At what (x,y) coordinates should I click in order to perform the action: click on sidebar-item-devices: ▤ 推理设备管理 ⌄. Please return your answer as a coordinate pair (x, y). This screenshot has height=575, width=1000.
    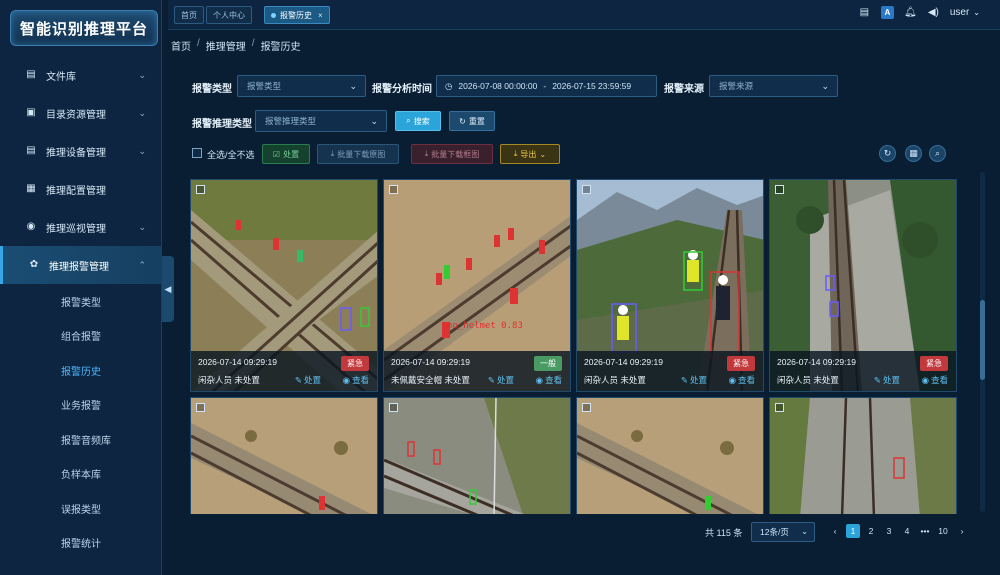
    Looking at the image, I should click on (81, 151).